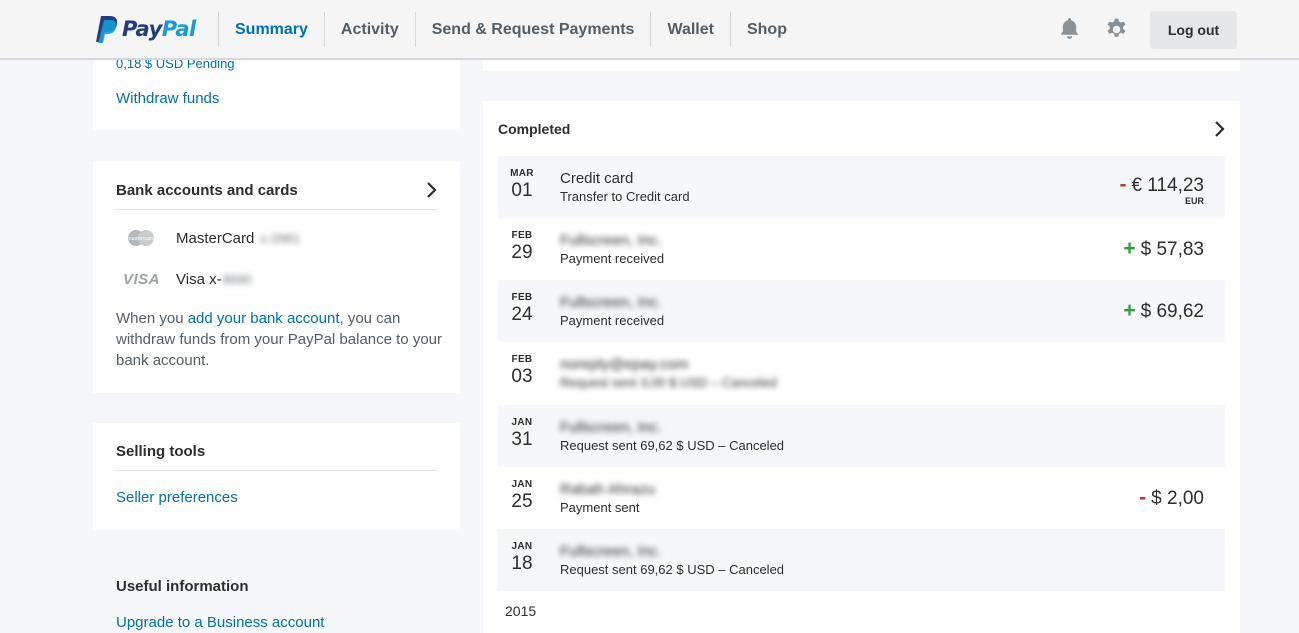  I want to click on mastercard-logo-text: mastercard, so click(141, 239).